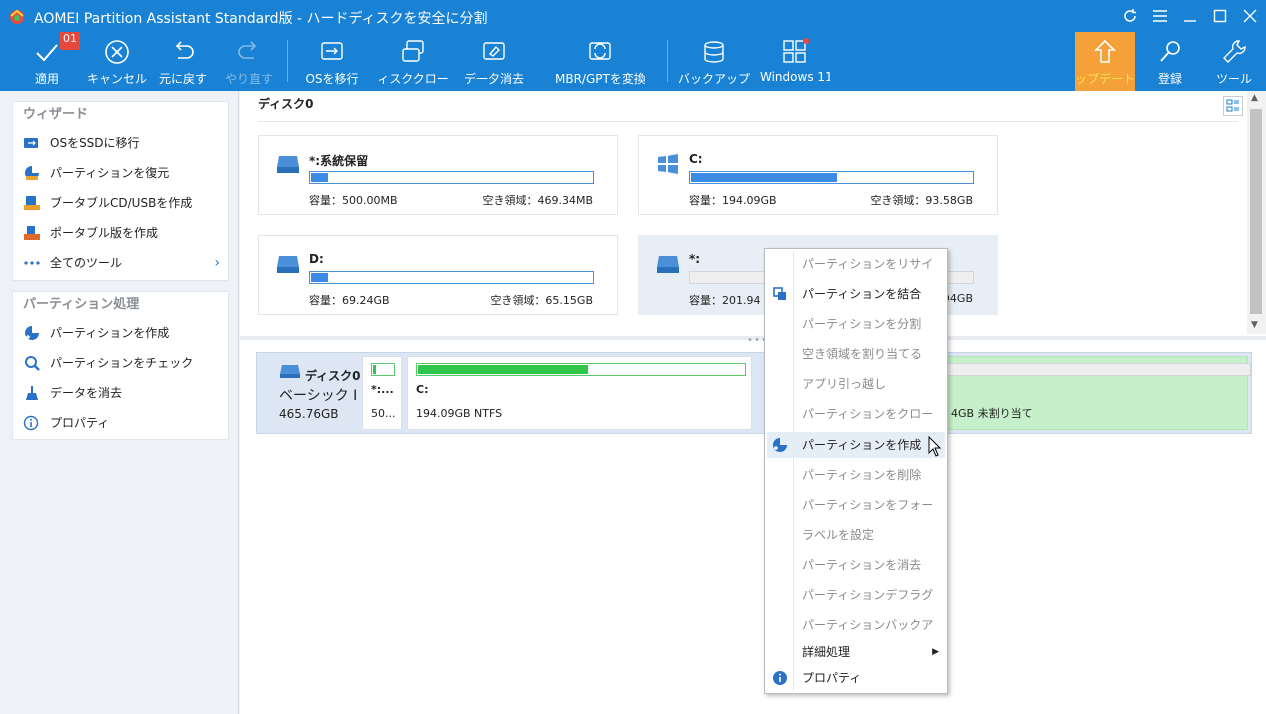 This screenshot has width=1266, height=714. Describe the element at coordinates (780, 445) in the screenshot. I see `create-partition-icon` at that location.